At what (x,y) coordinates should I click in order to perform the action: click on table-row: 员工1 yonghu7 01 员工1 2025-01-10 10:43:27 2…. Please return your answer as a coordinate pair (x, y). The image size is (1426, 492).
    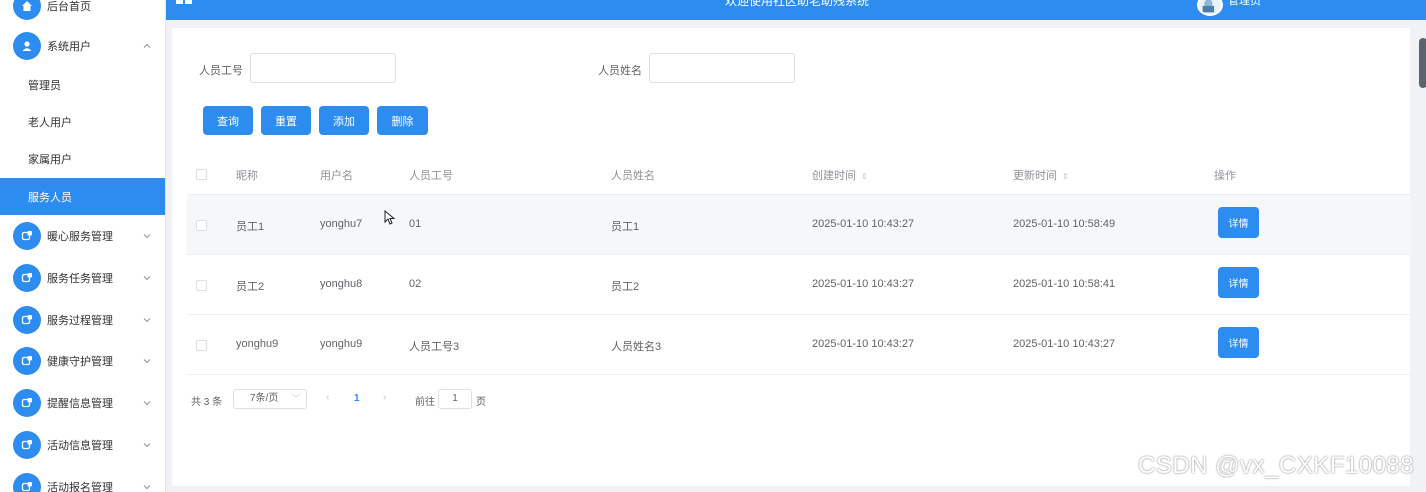
    Looking at the image, I should click on (798, 225).